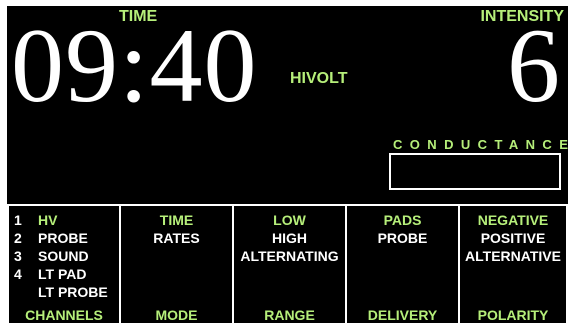  I want to click on channel-option: 3 SOUND, so click(66, 256).